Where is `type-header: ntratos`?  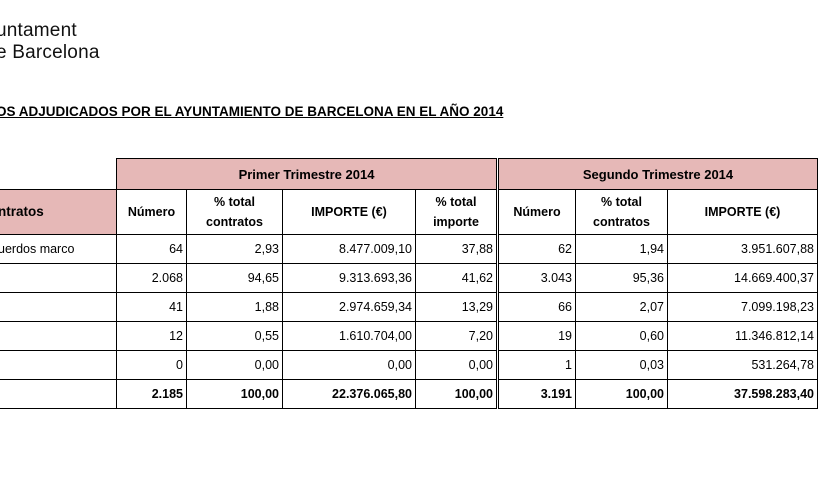 type-header: ntratos is located at coordinates (58, 212).